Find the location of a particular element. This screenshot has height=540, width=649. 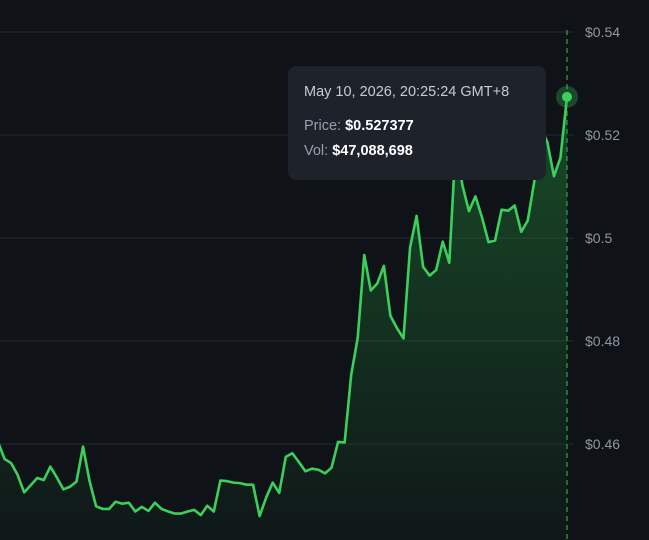

y-tick-label: $0.46 is located at coordinates (602, 444).